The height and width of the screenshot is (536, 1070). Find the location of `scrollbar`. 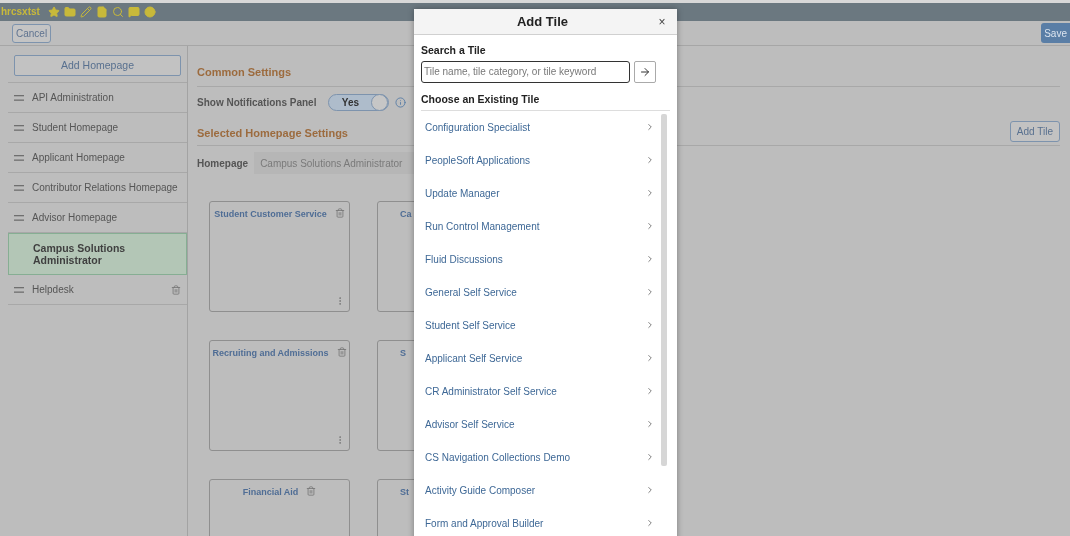

scrollbar is located at coordinates (664, 289).